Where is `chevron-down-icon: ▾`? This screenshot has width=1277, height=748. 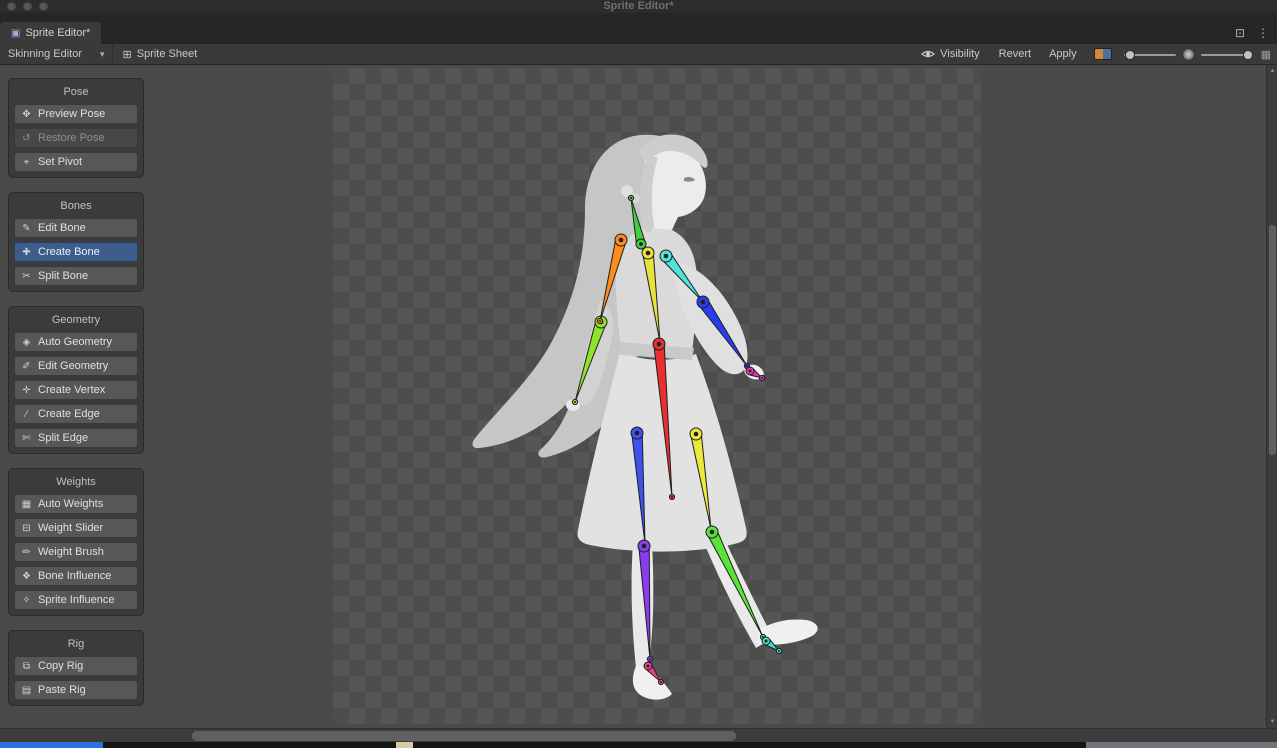
chevron-down-icon: ▾ is located at coordinates (102, 53).